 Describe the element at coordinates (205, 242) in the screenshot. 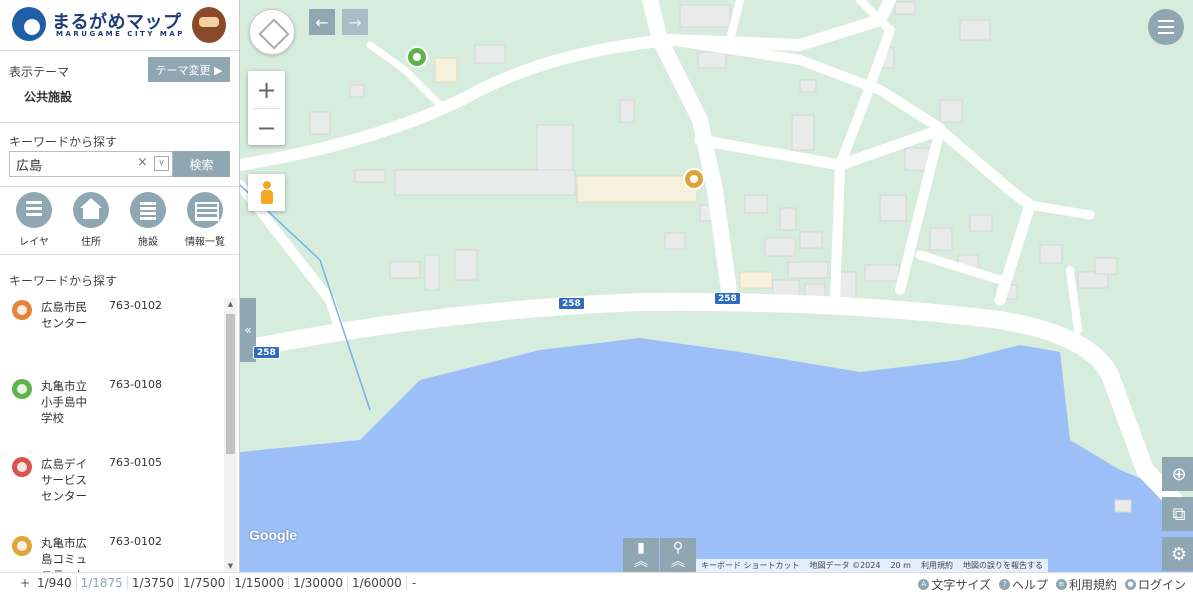

I see `nav-label: 情報一覧` at that location.